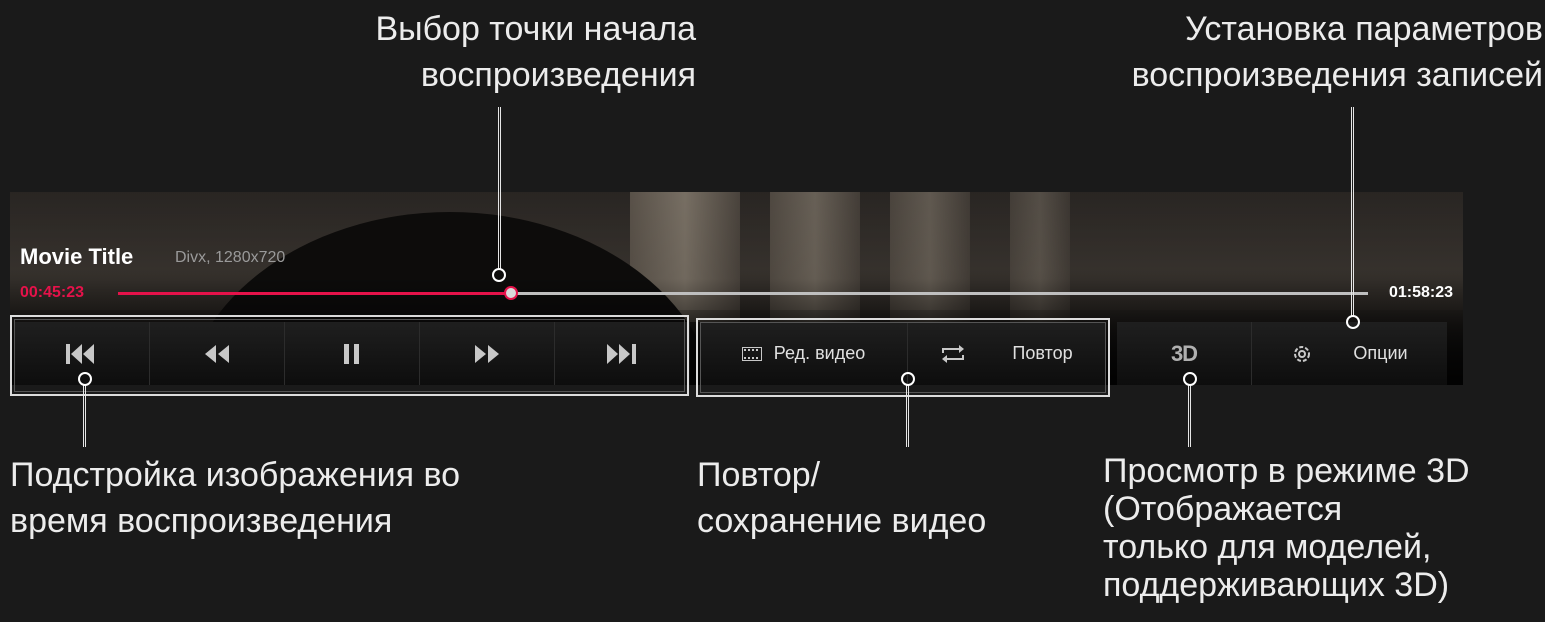  I want to click on pointer-dot-seek, so click(499, 275).